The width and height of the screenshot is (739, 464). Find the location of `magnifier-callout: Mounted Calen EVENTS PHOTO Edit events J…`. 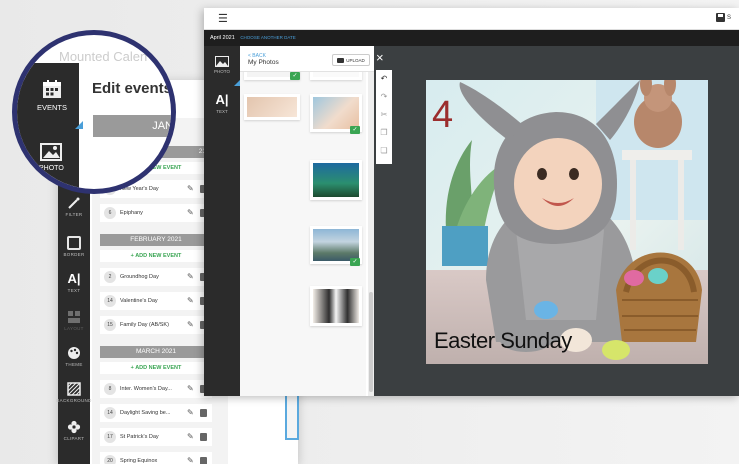

magnifier-callout: Mounted Calen EVENTS PHOTO Edit events J… is located at coordinates (94, 112).